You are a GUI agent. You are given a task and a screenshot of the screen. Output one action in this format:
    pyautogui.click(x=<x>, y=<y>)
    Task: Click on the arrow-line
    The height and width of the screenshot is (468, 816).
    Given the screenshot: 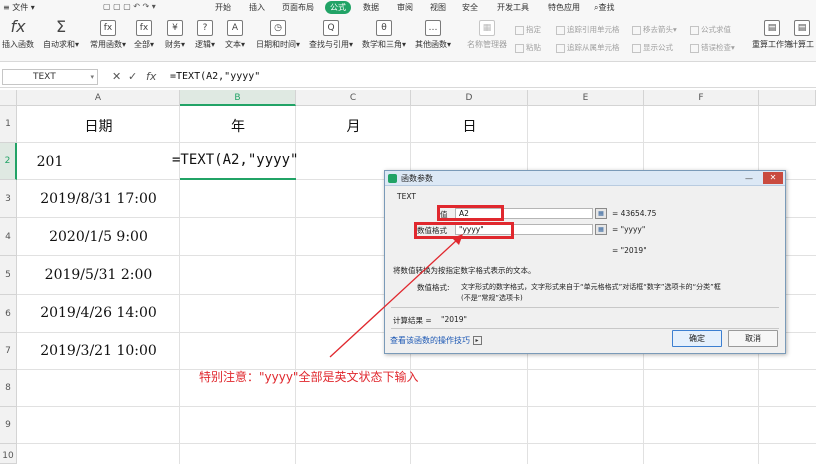 What is the action you would take?
    pyautogui.click(x=394, y=298)
    